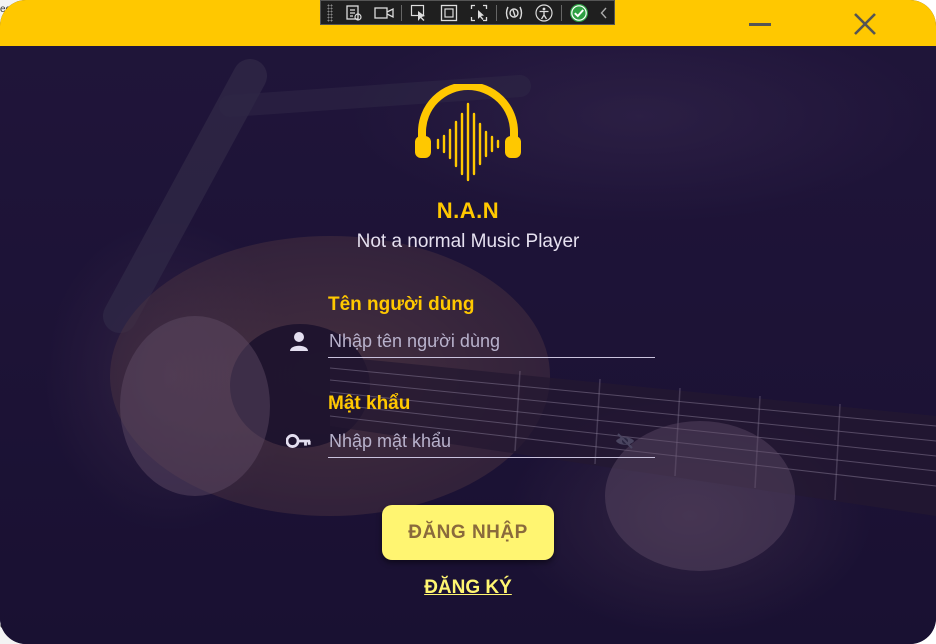 This screenshot has width=936, height=644. Describe the element at coordinates (468, 133) in the screenshot. I see `headphones-soundwave-icon` at that location.